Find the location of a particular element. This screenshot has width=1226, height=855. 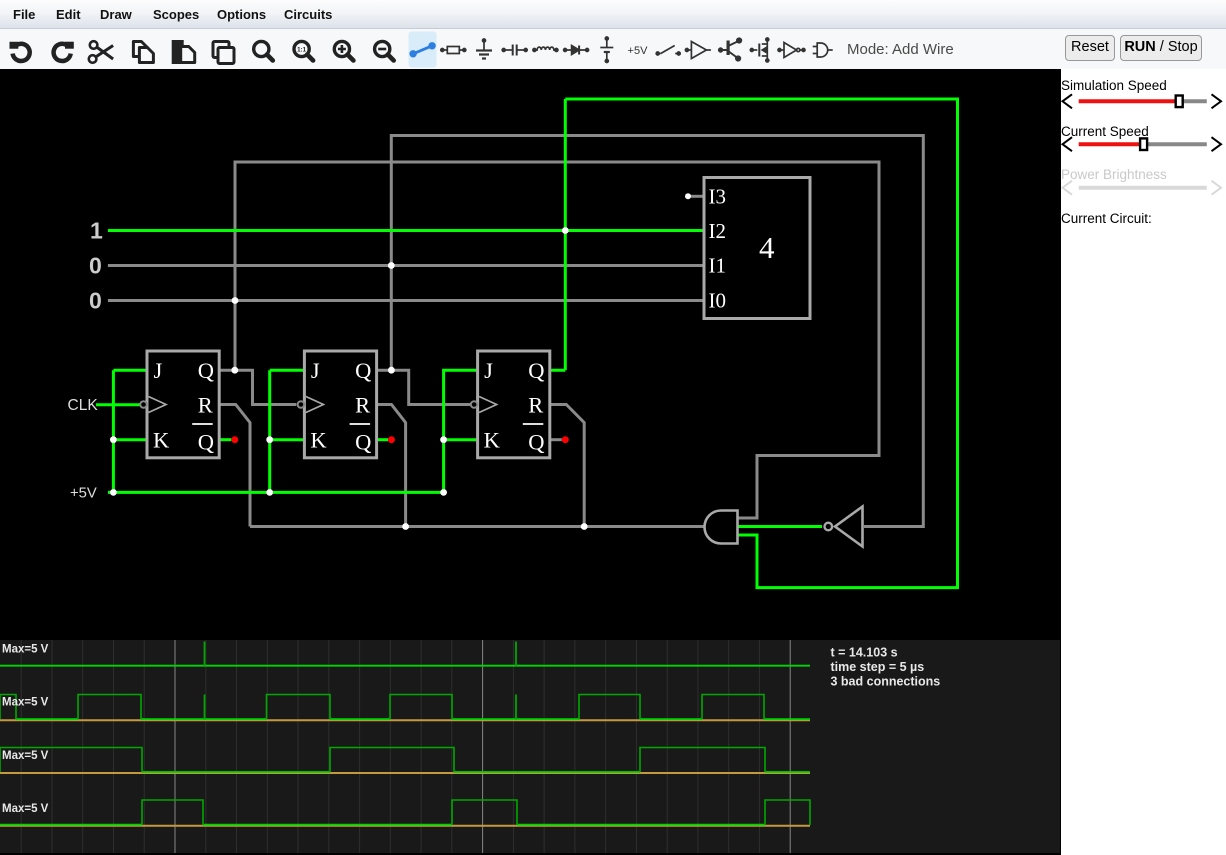

svg-text: I2 is located at coordinates (718, 231).